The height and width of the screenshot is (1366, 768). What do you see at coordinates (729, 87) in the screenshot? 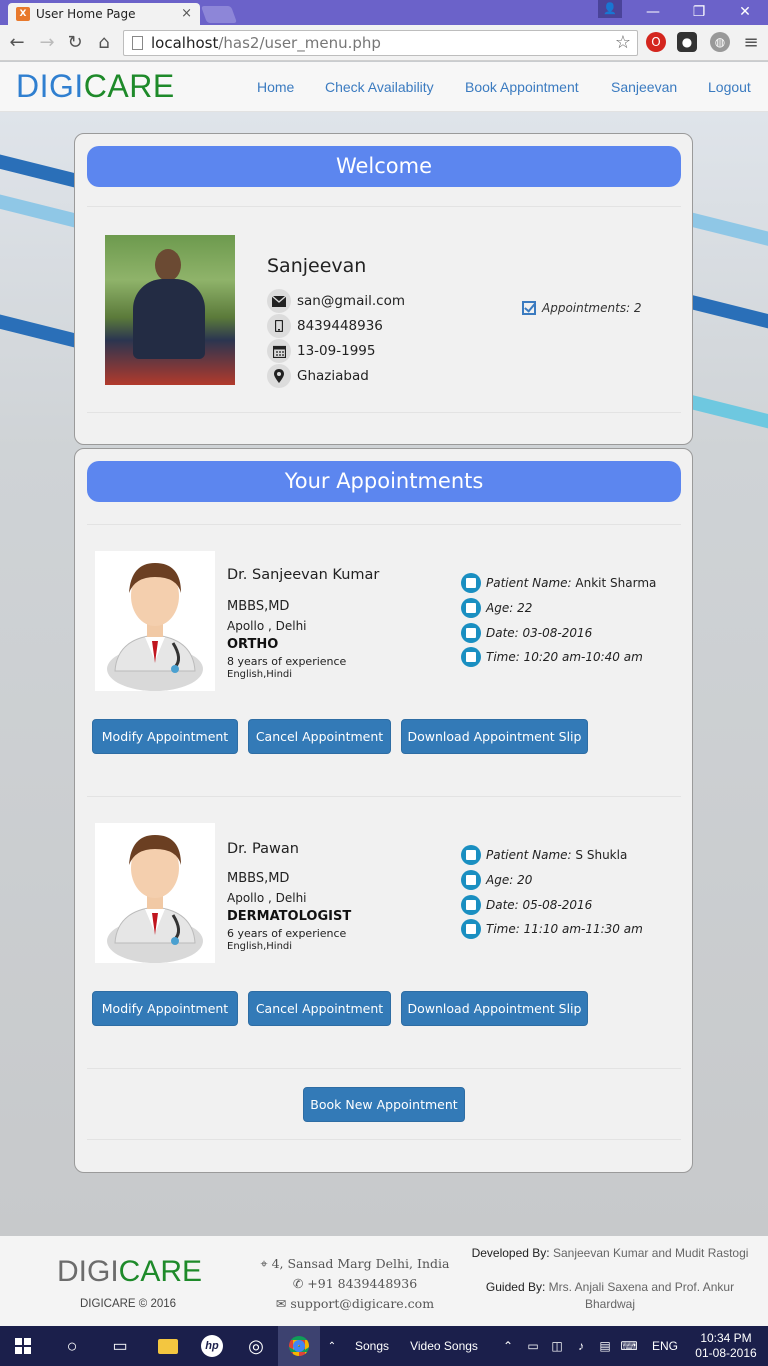
I see `nav-logout: Logout` at bounding box center [729, 87].